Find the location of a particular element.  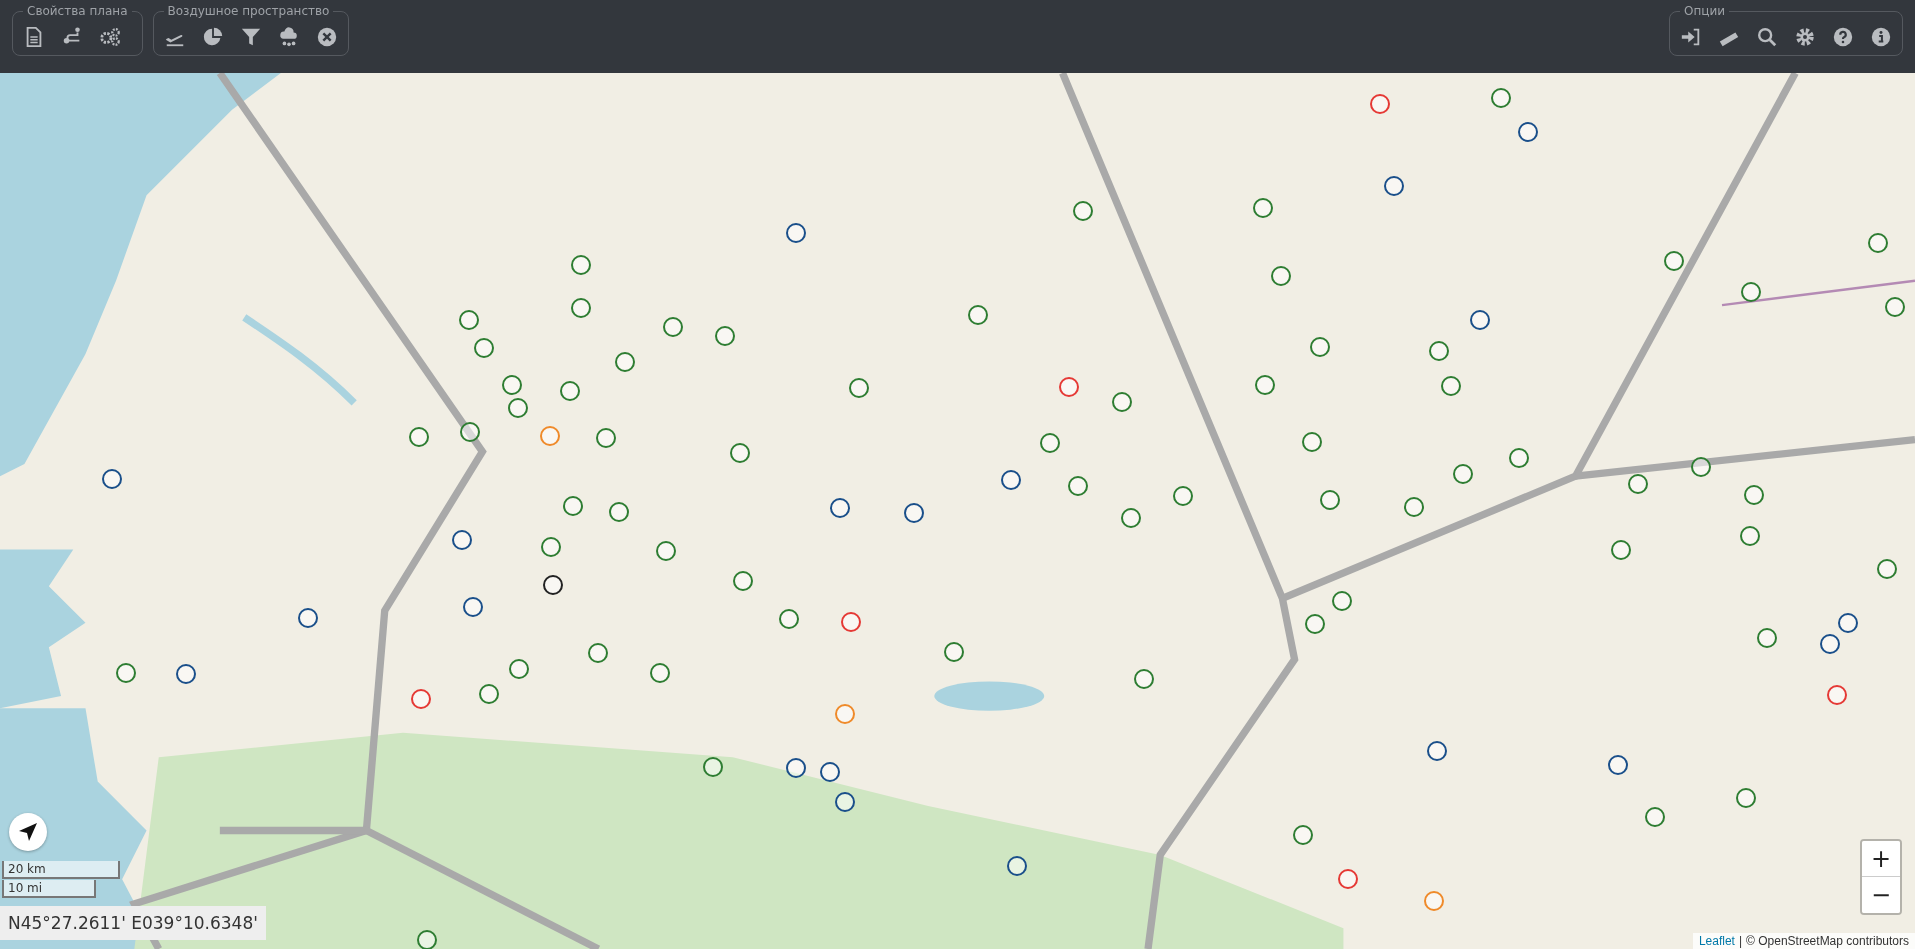

gears-icon is located at coordinates (110, 37).